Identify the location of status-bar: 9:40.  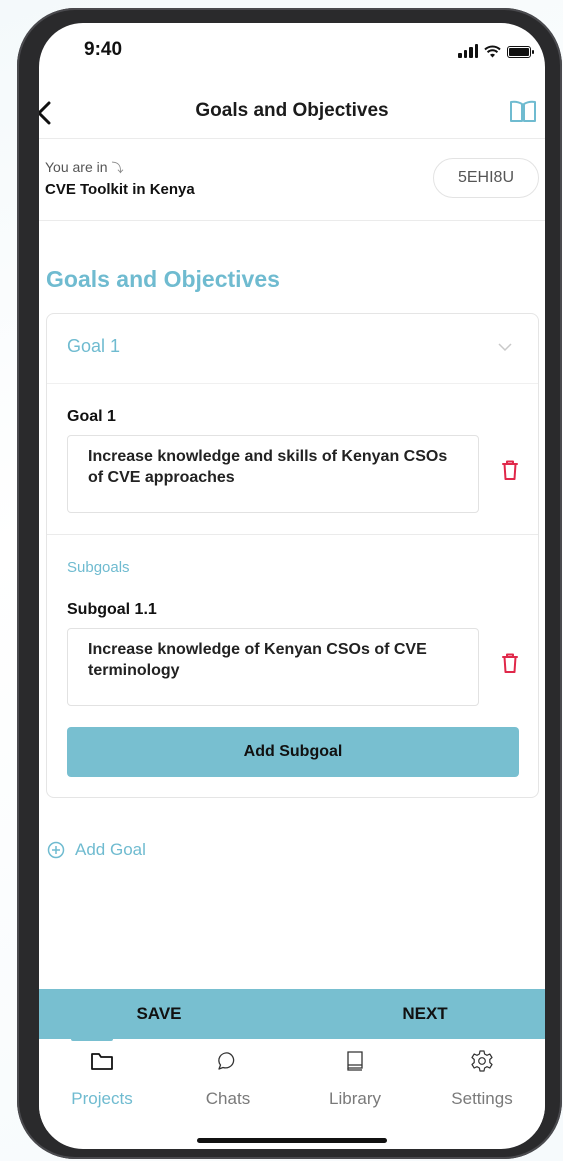
(292, 52).